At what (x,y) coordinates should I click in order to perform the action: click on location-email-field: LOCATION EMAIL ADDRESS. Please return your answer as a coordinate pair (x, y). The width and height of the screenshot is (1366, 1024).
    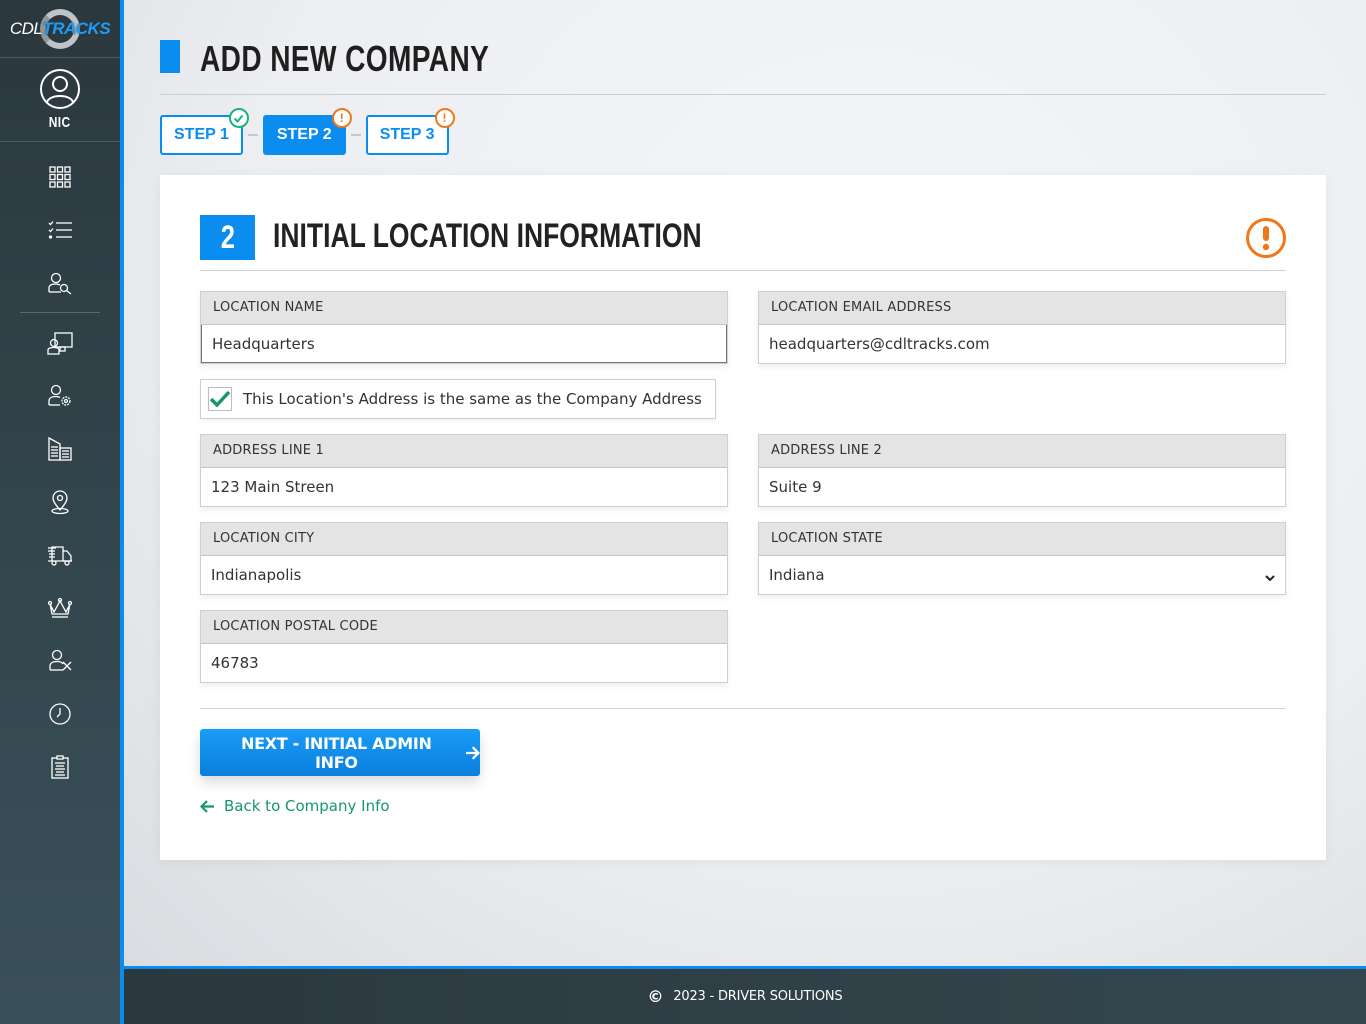
    Looking at the image, I should click on (1022, 327).